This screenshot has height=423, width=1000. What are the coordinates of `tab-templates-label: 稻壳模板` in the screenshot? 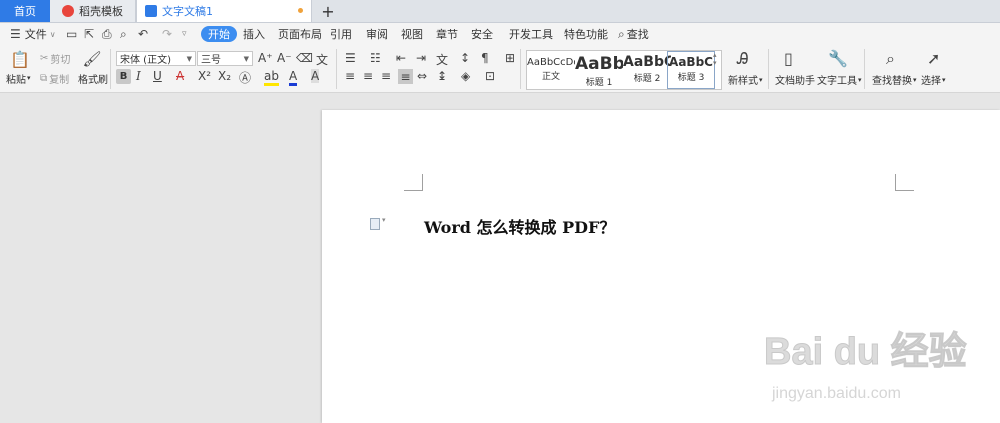 It's located at (101, 11).